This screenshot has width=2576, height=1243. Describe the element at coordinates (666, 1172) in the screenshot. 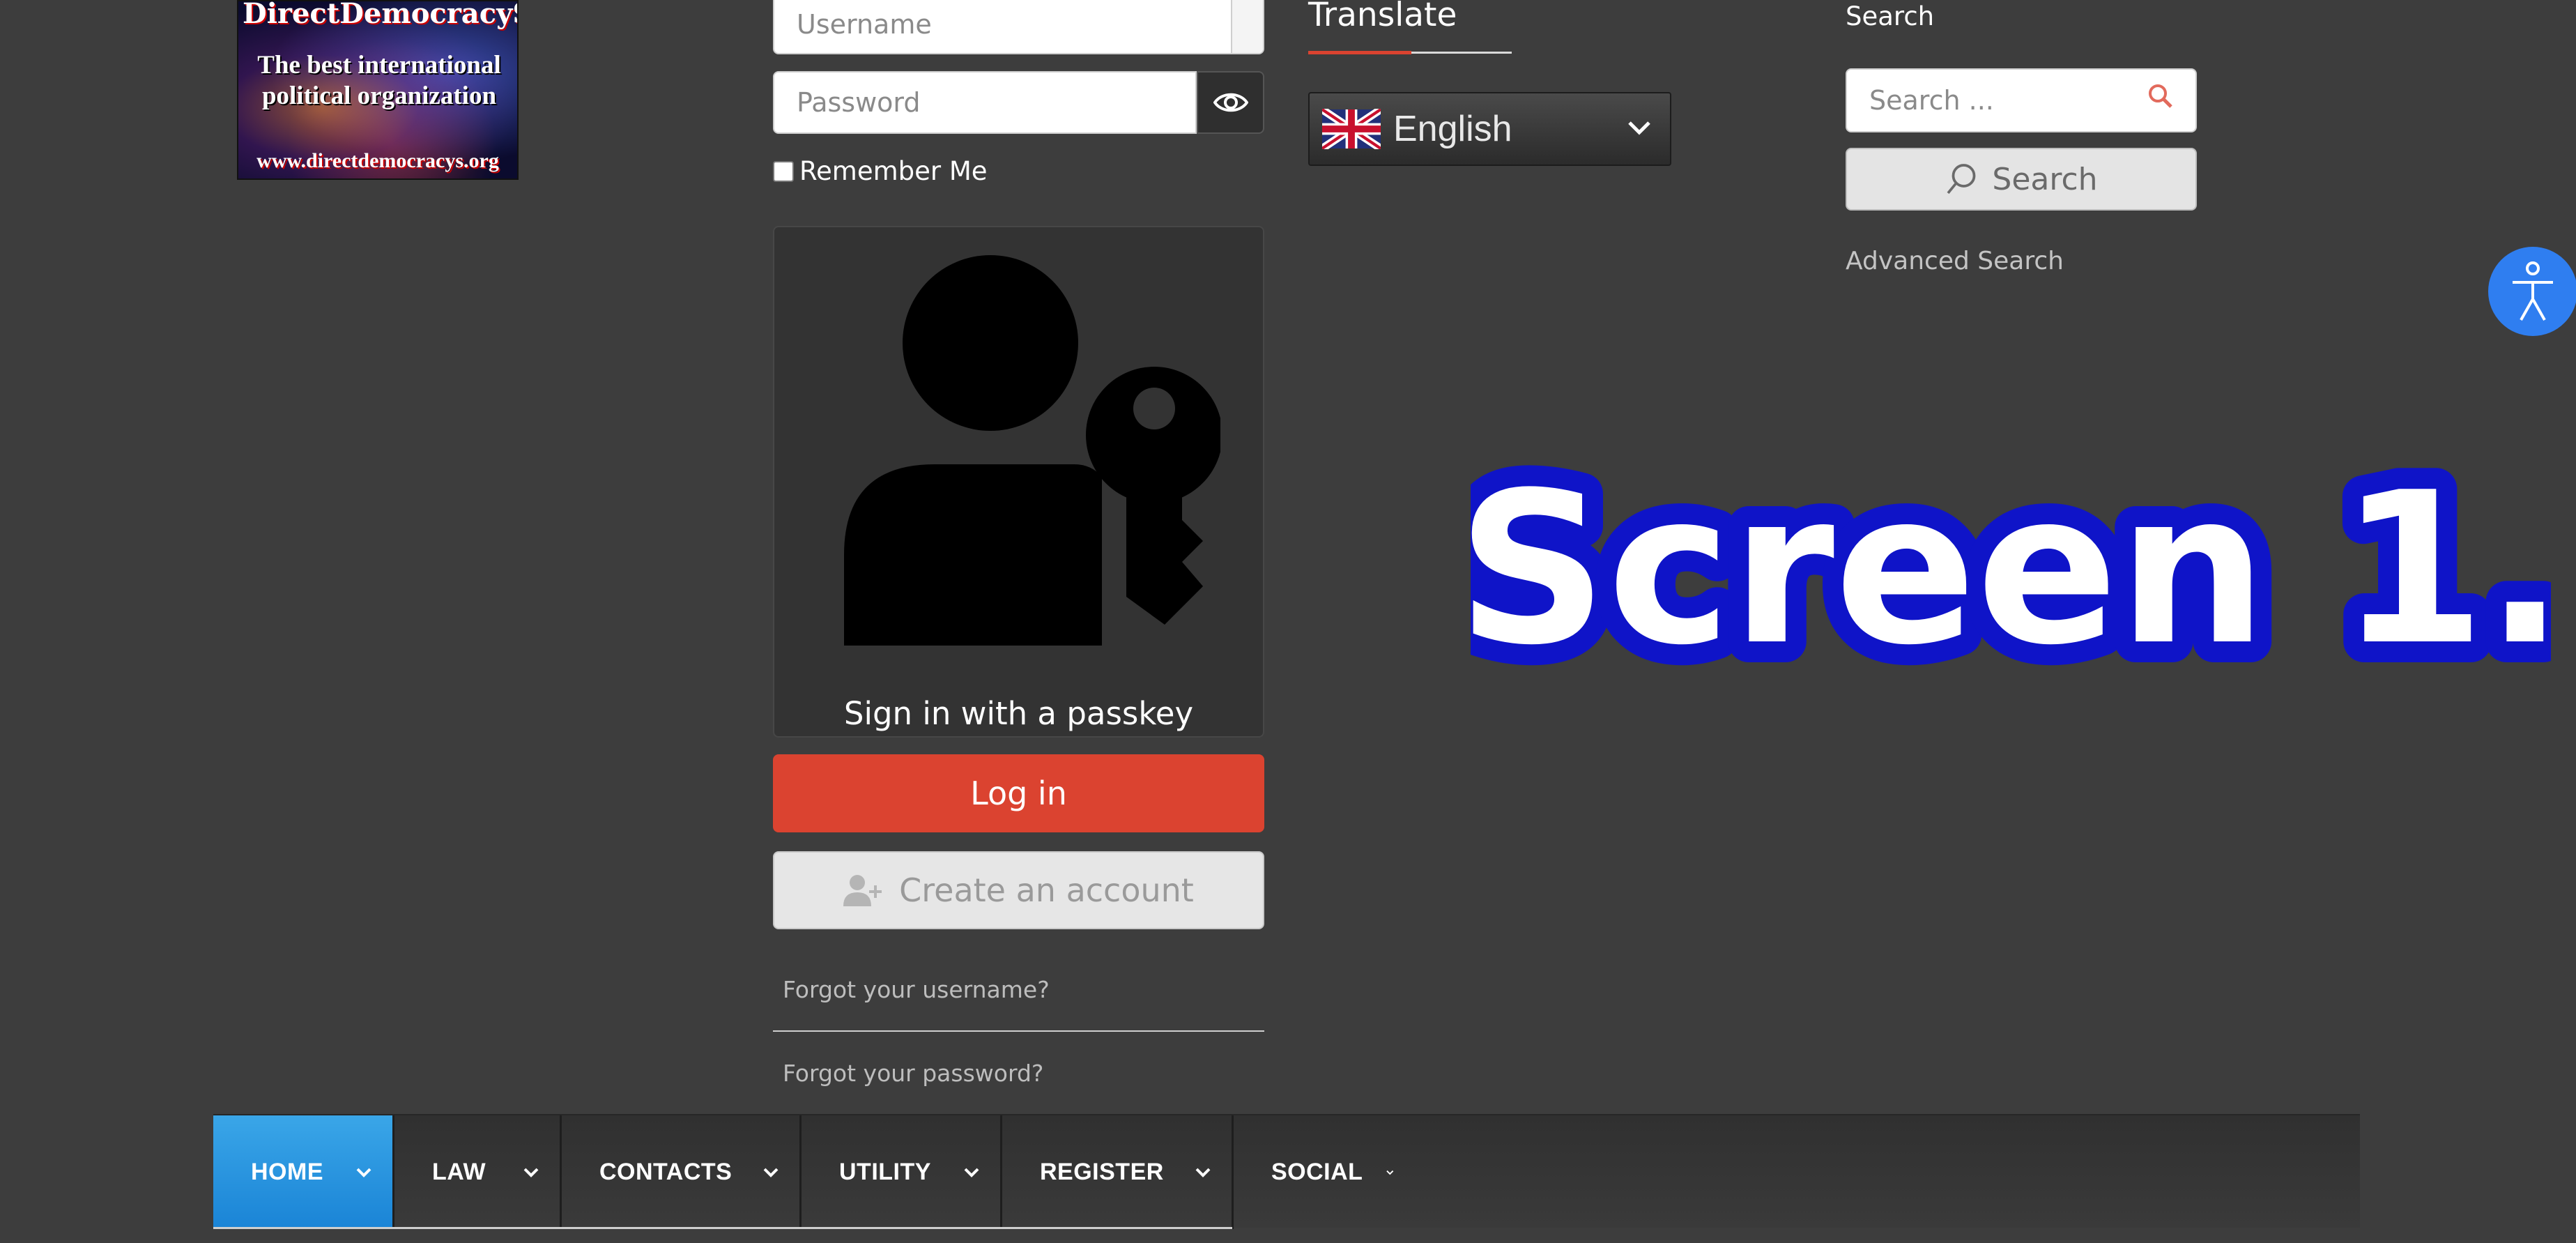

I see `nav-label: CONTACTS` at that location.